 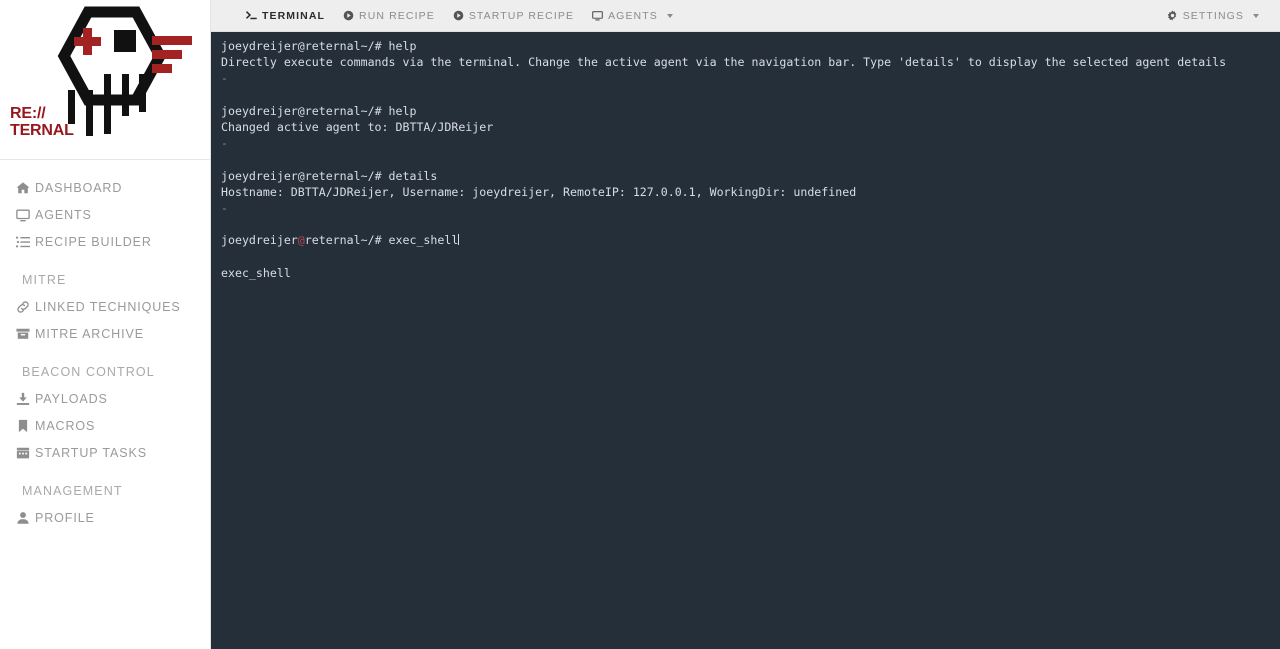 What do you see at coordinates (521, 15) in the screenshot?
I see `topbar-tab-label: STARTUP RECIPE` at bounding box center [521, 15].